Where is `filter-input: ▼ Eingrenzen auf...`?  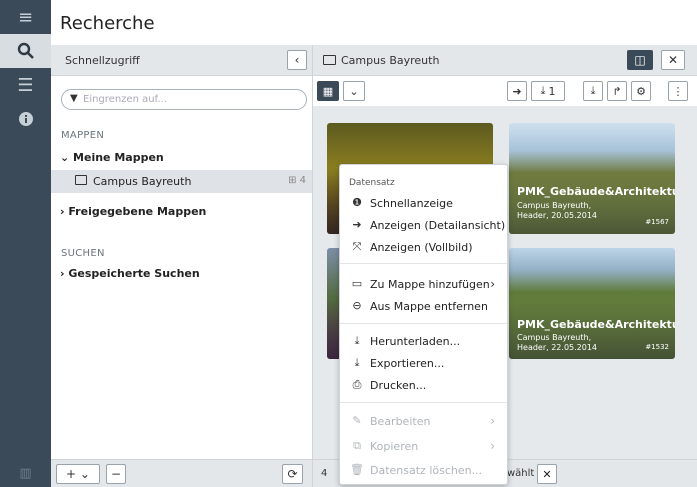 filter-input: ▼ Eingrenzen auf... is located at coordinates (184, 99).